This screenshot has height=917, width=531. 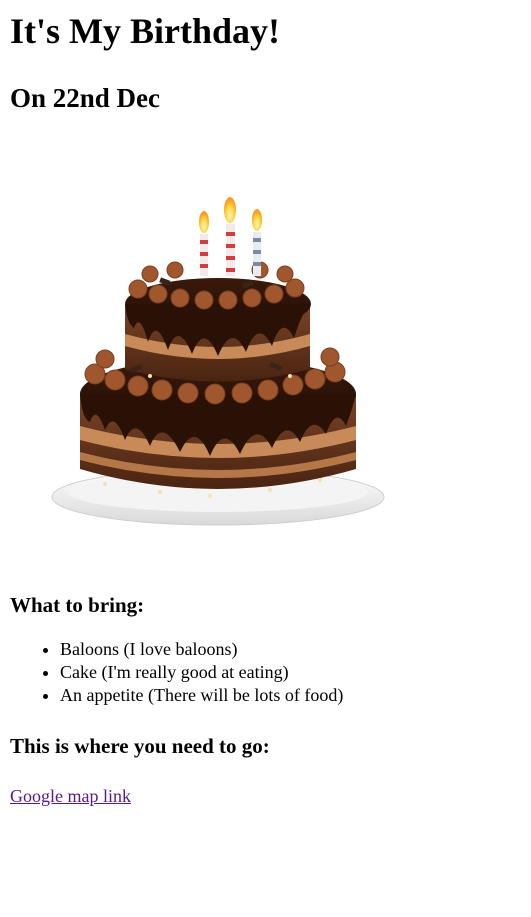 I want to click on page-subtitle: On 22nd Dec, so click(x=85, y=98).